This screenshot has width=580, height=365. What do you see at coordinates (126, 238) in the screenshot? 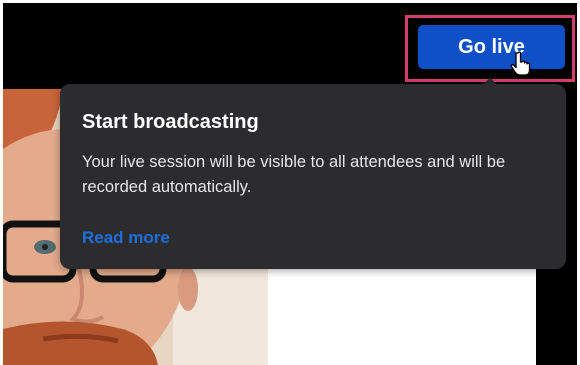
I see `read-more-link: Read more` at bounding box center [126, 238].